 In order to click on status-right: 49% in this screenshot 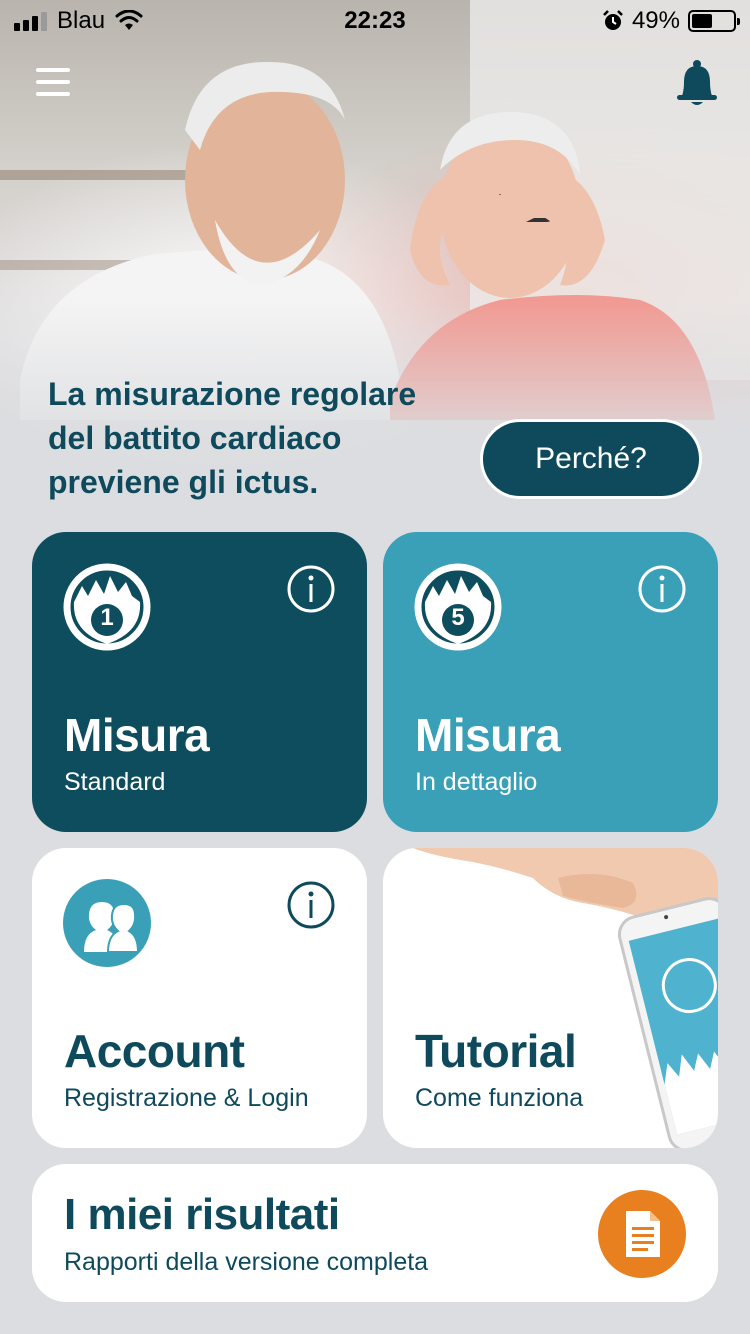, I will do `click(671, 21)`.